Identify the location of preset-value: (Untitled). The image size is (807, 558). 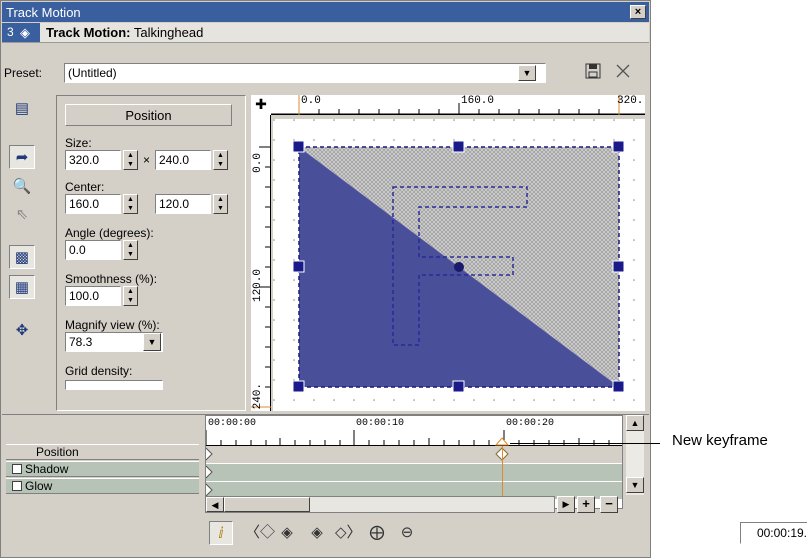
(92, 73).